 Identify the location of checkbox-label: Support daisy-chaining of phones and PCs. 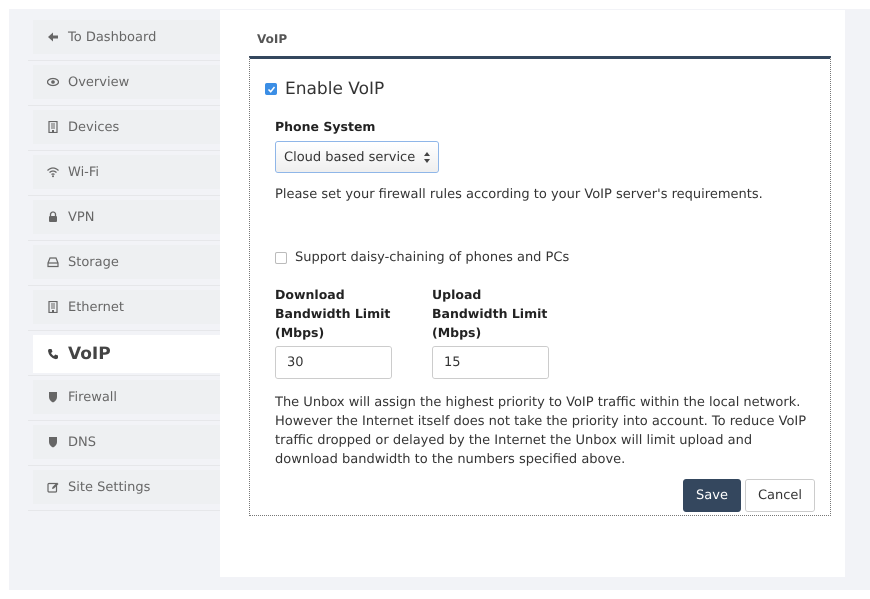
(432, 257).